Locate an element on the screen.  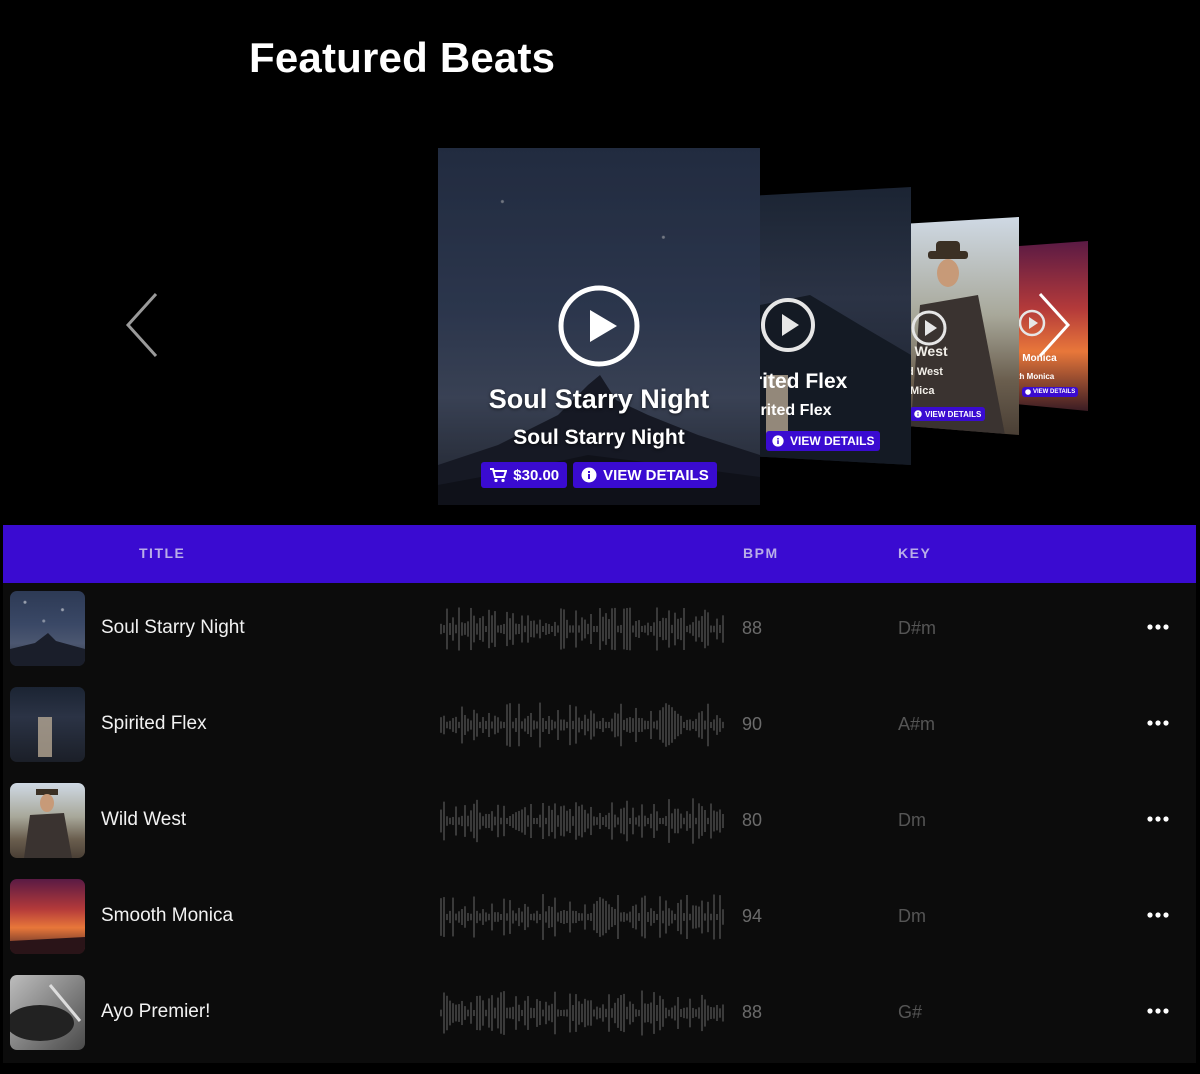
card-artist: Mica is located at coordinates (922, 391).